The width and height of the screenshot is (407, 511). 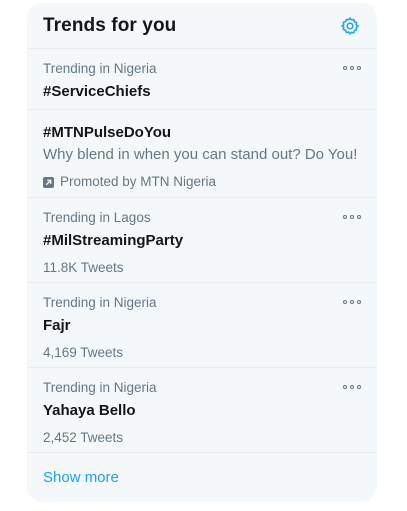 What do you see at coordinates (202, 477) in the screenshot?
I see `show-more-link: Show more` at bounding box center [202, 477].